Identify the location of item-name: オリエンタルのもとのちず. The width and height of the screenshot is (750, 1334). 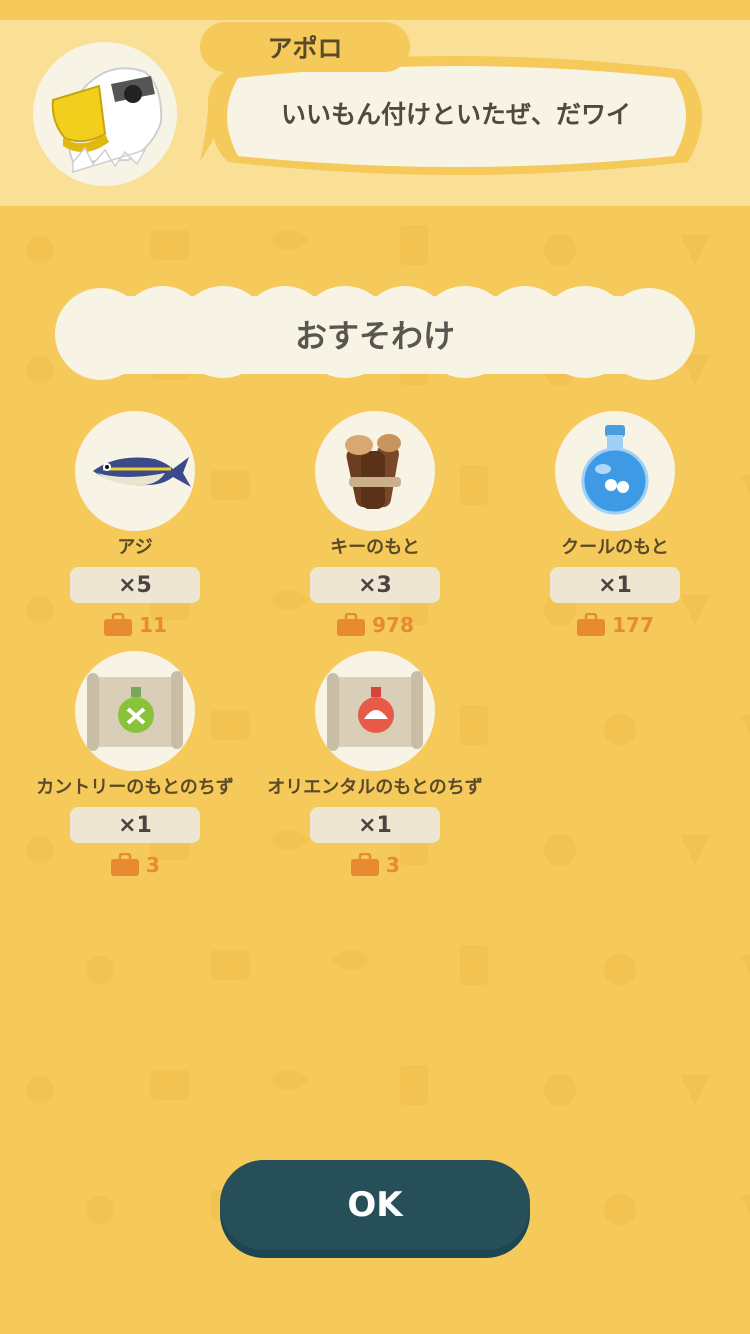
(375, 787).